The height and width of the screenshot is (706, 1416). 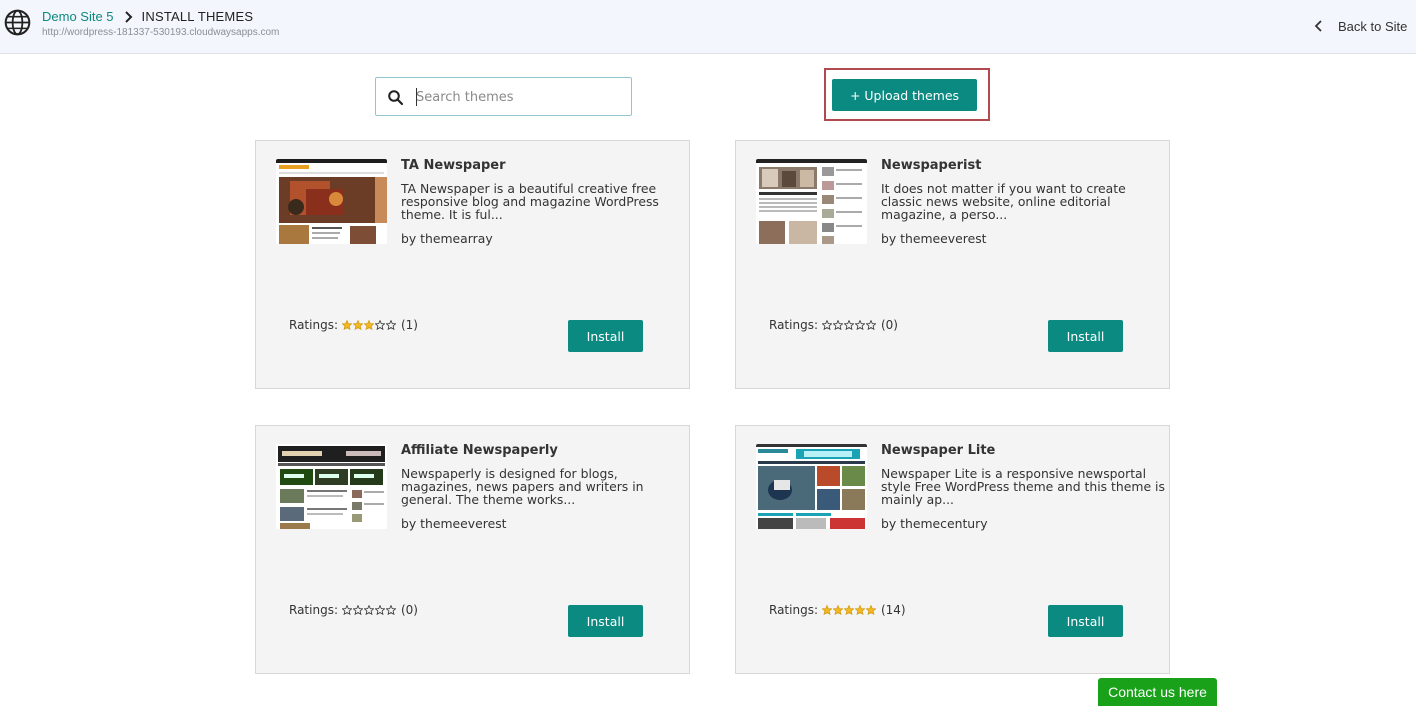 What do you see at coordinates (447, 238) in the screenshot?
I see `theme-author: by themearray` at bounding box center [447, 238].